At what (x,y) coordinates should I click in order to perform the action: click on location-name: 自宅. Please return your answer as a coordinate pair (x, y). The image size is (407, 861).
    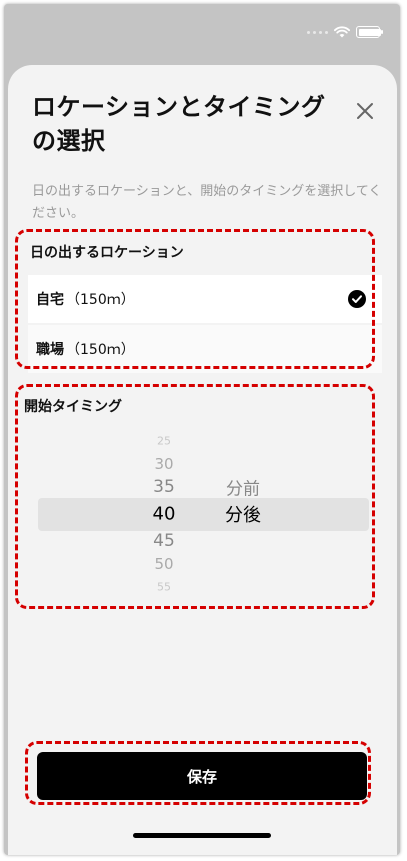
    Looking at the image, I should click on (50, 300).